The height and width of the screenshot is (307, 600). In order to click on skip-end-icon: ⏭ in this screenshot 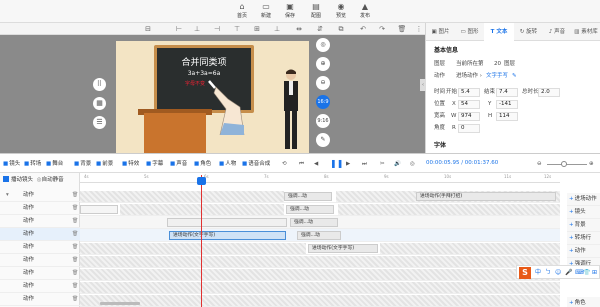, I will do `click(364, 164)`.